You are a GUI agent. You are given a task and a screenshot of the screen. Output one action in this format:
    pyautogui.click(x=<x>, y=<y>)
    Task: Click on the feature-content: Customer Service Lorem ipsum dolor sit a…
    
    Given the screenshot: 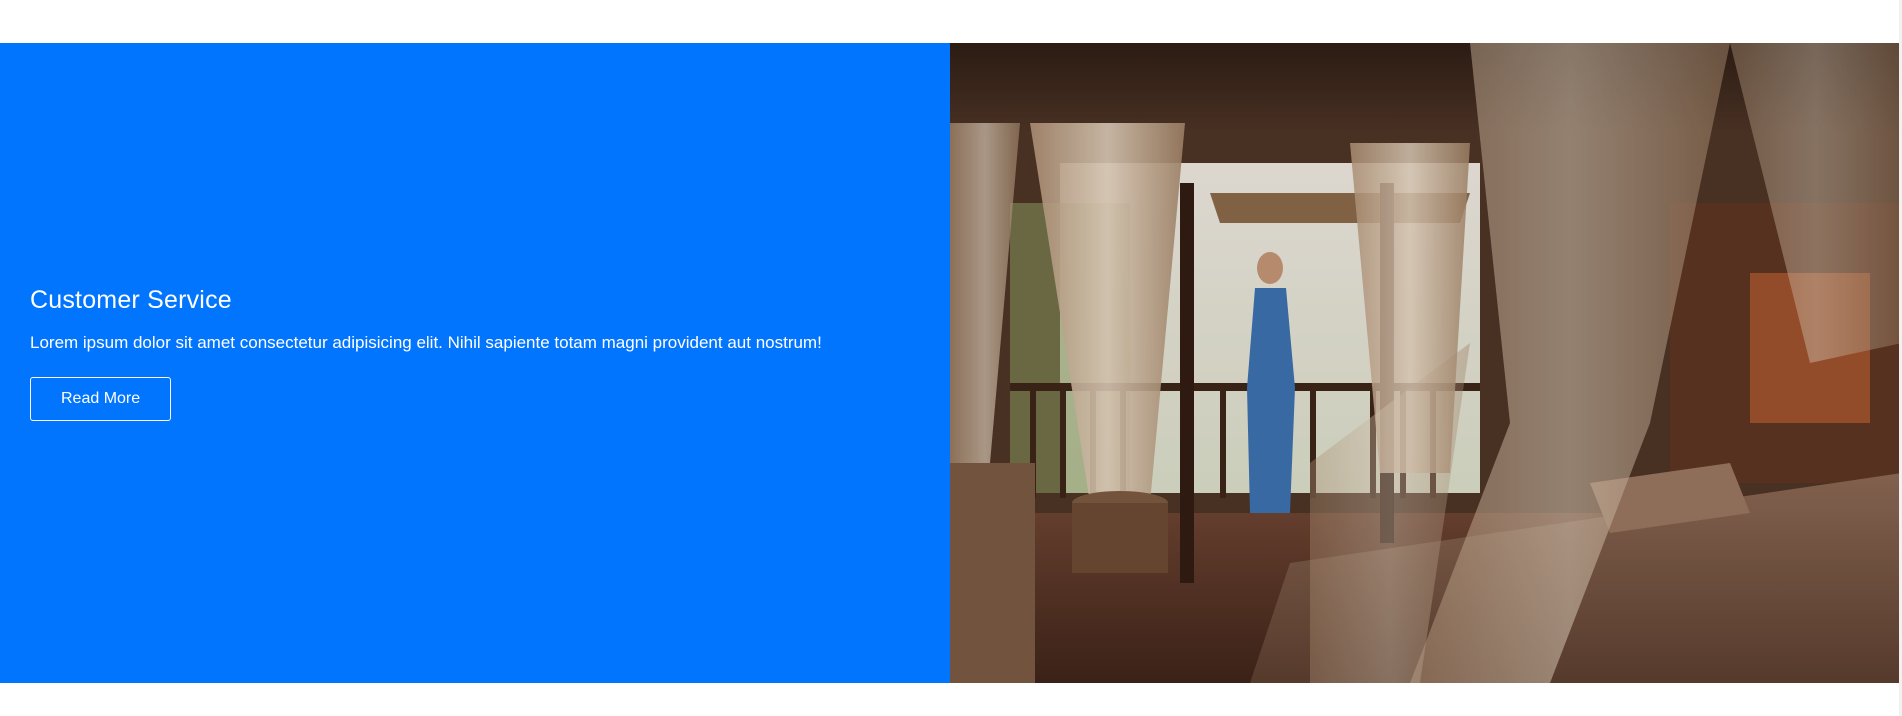 What is the action you would take?
    pyautogui.click(x=426, y=353)
    